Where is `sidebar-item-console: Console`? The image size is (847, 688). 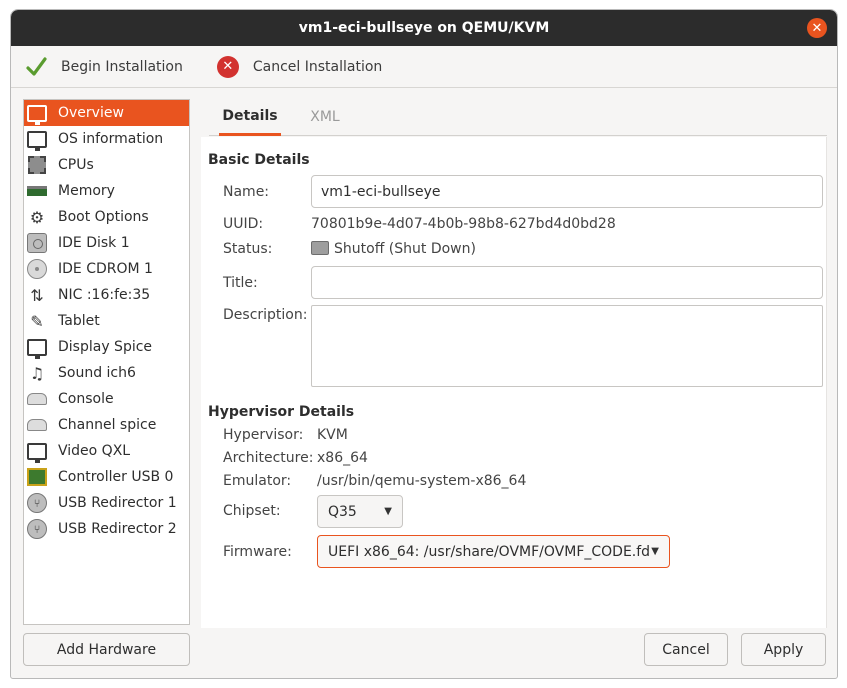 sidebar-item-console: Console is located at coordinates (106, 399).